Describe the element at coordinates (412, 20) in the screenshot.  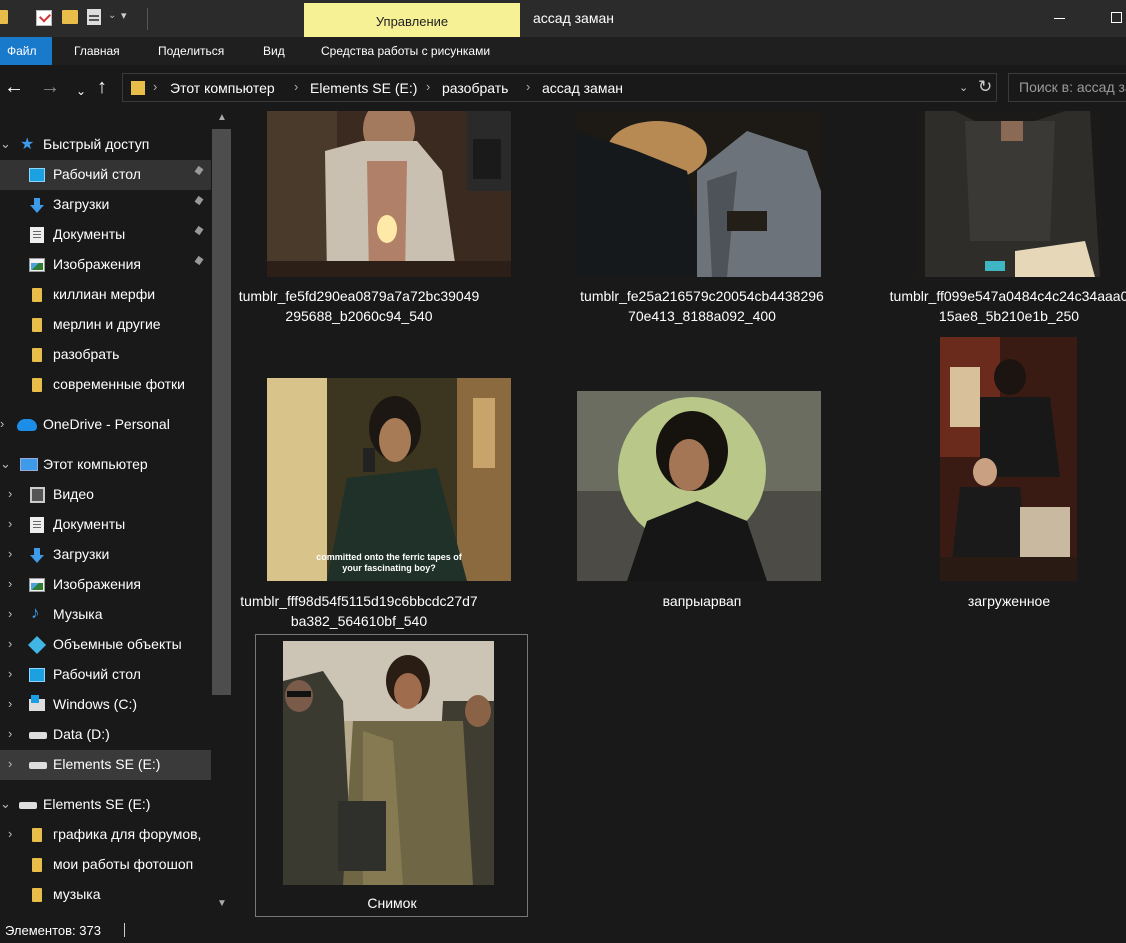
I see `manage-tab: Управление` at that location.